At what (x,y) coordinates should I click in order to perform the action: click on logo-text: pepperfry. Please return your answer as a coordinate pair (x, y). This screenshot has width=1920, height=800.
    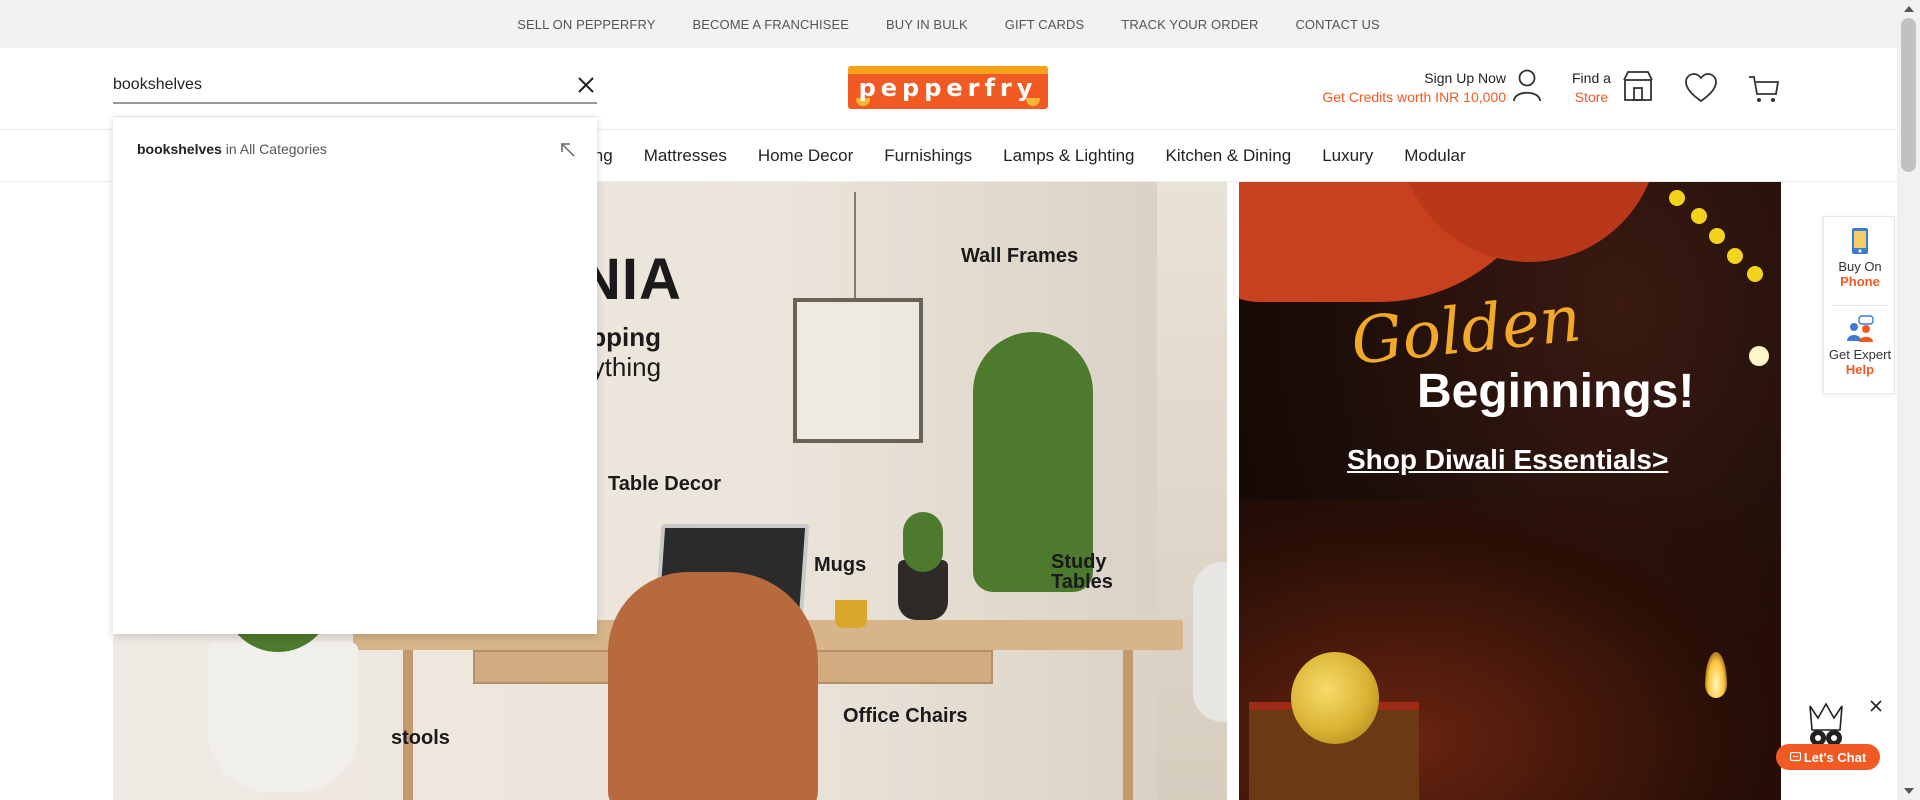
    Looking at the image, I should click on (948, 87).